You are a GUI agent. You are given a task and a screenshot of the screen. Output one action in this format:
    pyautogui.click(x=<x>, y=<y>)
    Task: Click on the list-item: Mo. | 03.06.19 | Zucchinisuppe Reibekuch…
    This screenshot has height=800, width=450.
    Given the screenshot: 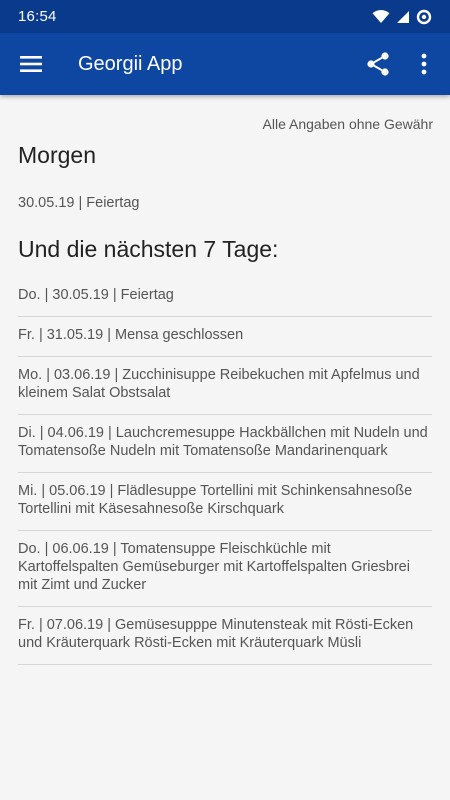 What is the action you would take?
    pyautogui.click(x=225, y=386)
    